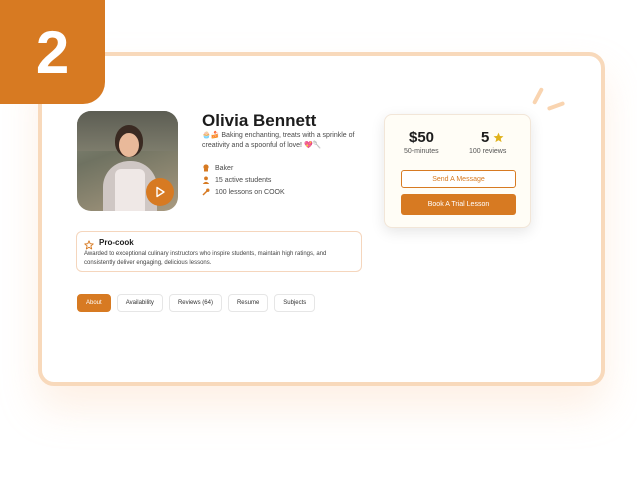  What do you see at coordinates (206, 180) in the screenshot?
I see `user-icon` at bounding box center [206, 180].